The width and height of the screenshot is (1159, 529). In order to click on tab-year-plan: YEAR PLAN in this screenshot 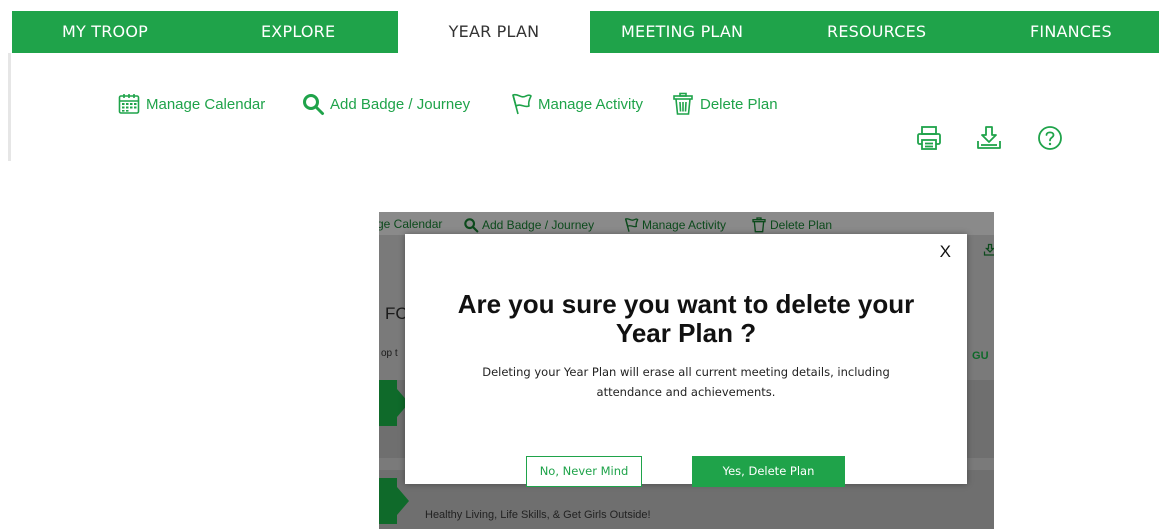, I will do `click(494, 32)`.